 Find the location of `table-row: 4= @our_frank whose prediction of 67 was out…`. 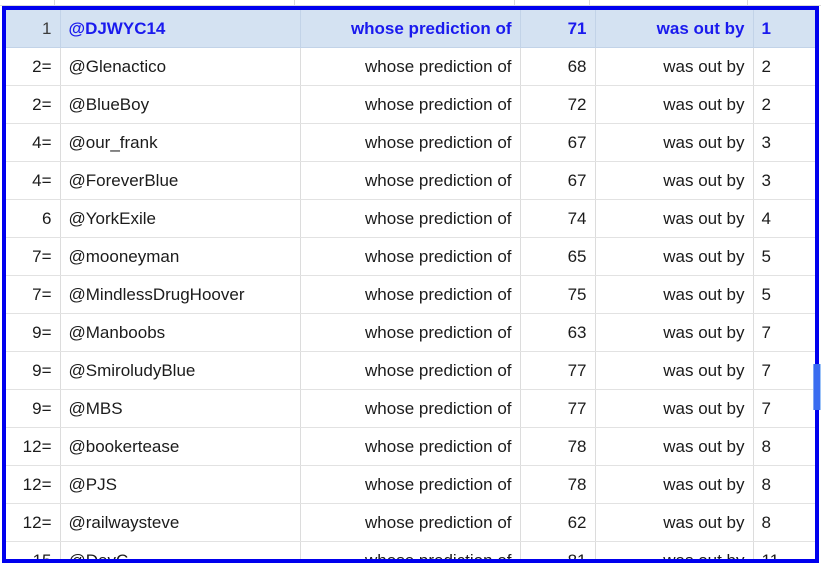

table-row: 4= @our_frank whose prediction of 67 was out… is located at coordinates (410, 142).